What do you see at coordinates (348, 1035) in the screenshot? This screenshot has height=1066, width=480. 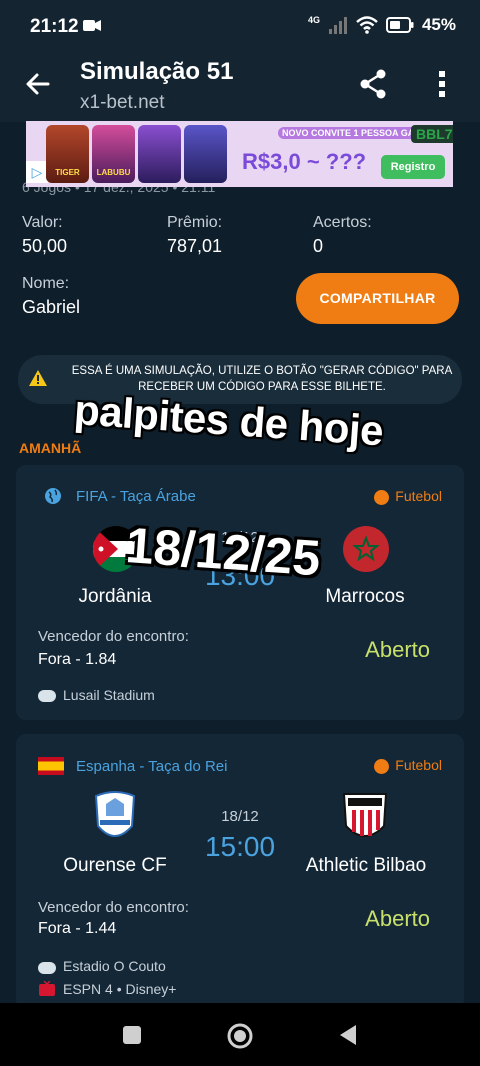 I see `back-icon` at bounding box center [348, 1035].